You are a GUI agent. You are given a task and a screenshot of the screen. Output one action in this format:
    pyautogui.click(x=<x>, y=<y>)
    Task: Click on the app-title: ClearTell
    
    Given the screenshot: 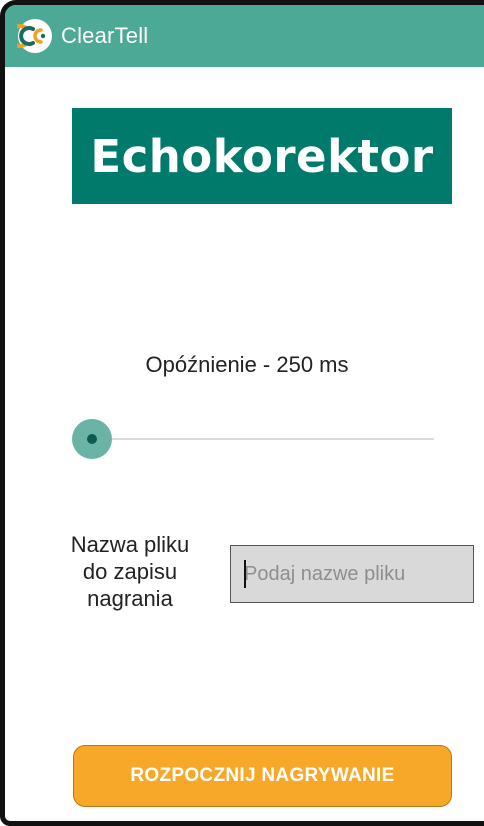 What is the action you would take?
    pyautogui.click(x=105, y=35)
    